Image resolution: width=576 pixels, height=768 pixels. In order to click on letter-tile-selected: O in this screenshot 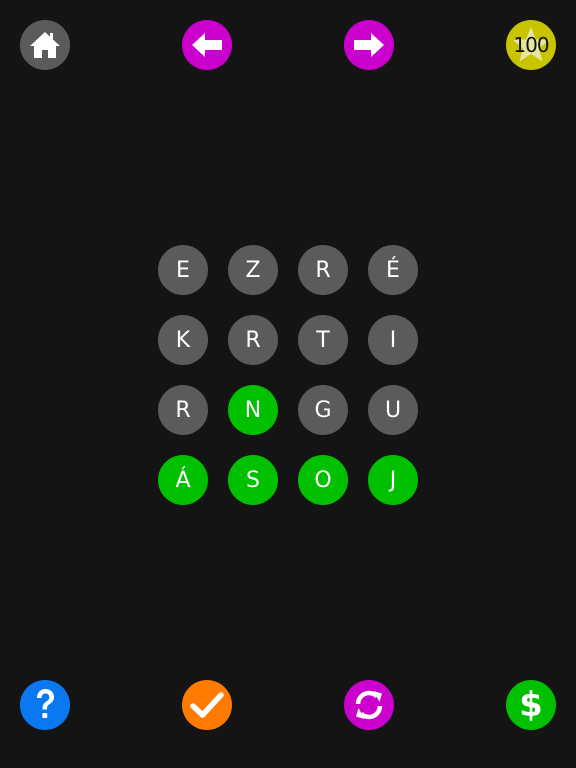, I will do `click(323, 480)`.